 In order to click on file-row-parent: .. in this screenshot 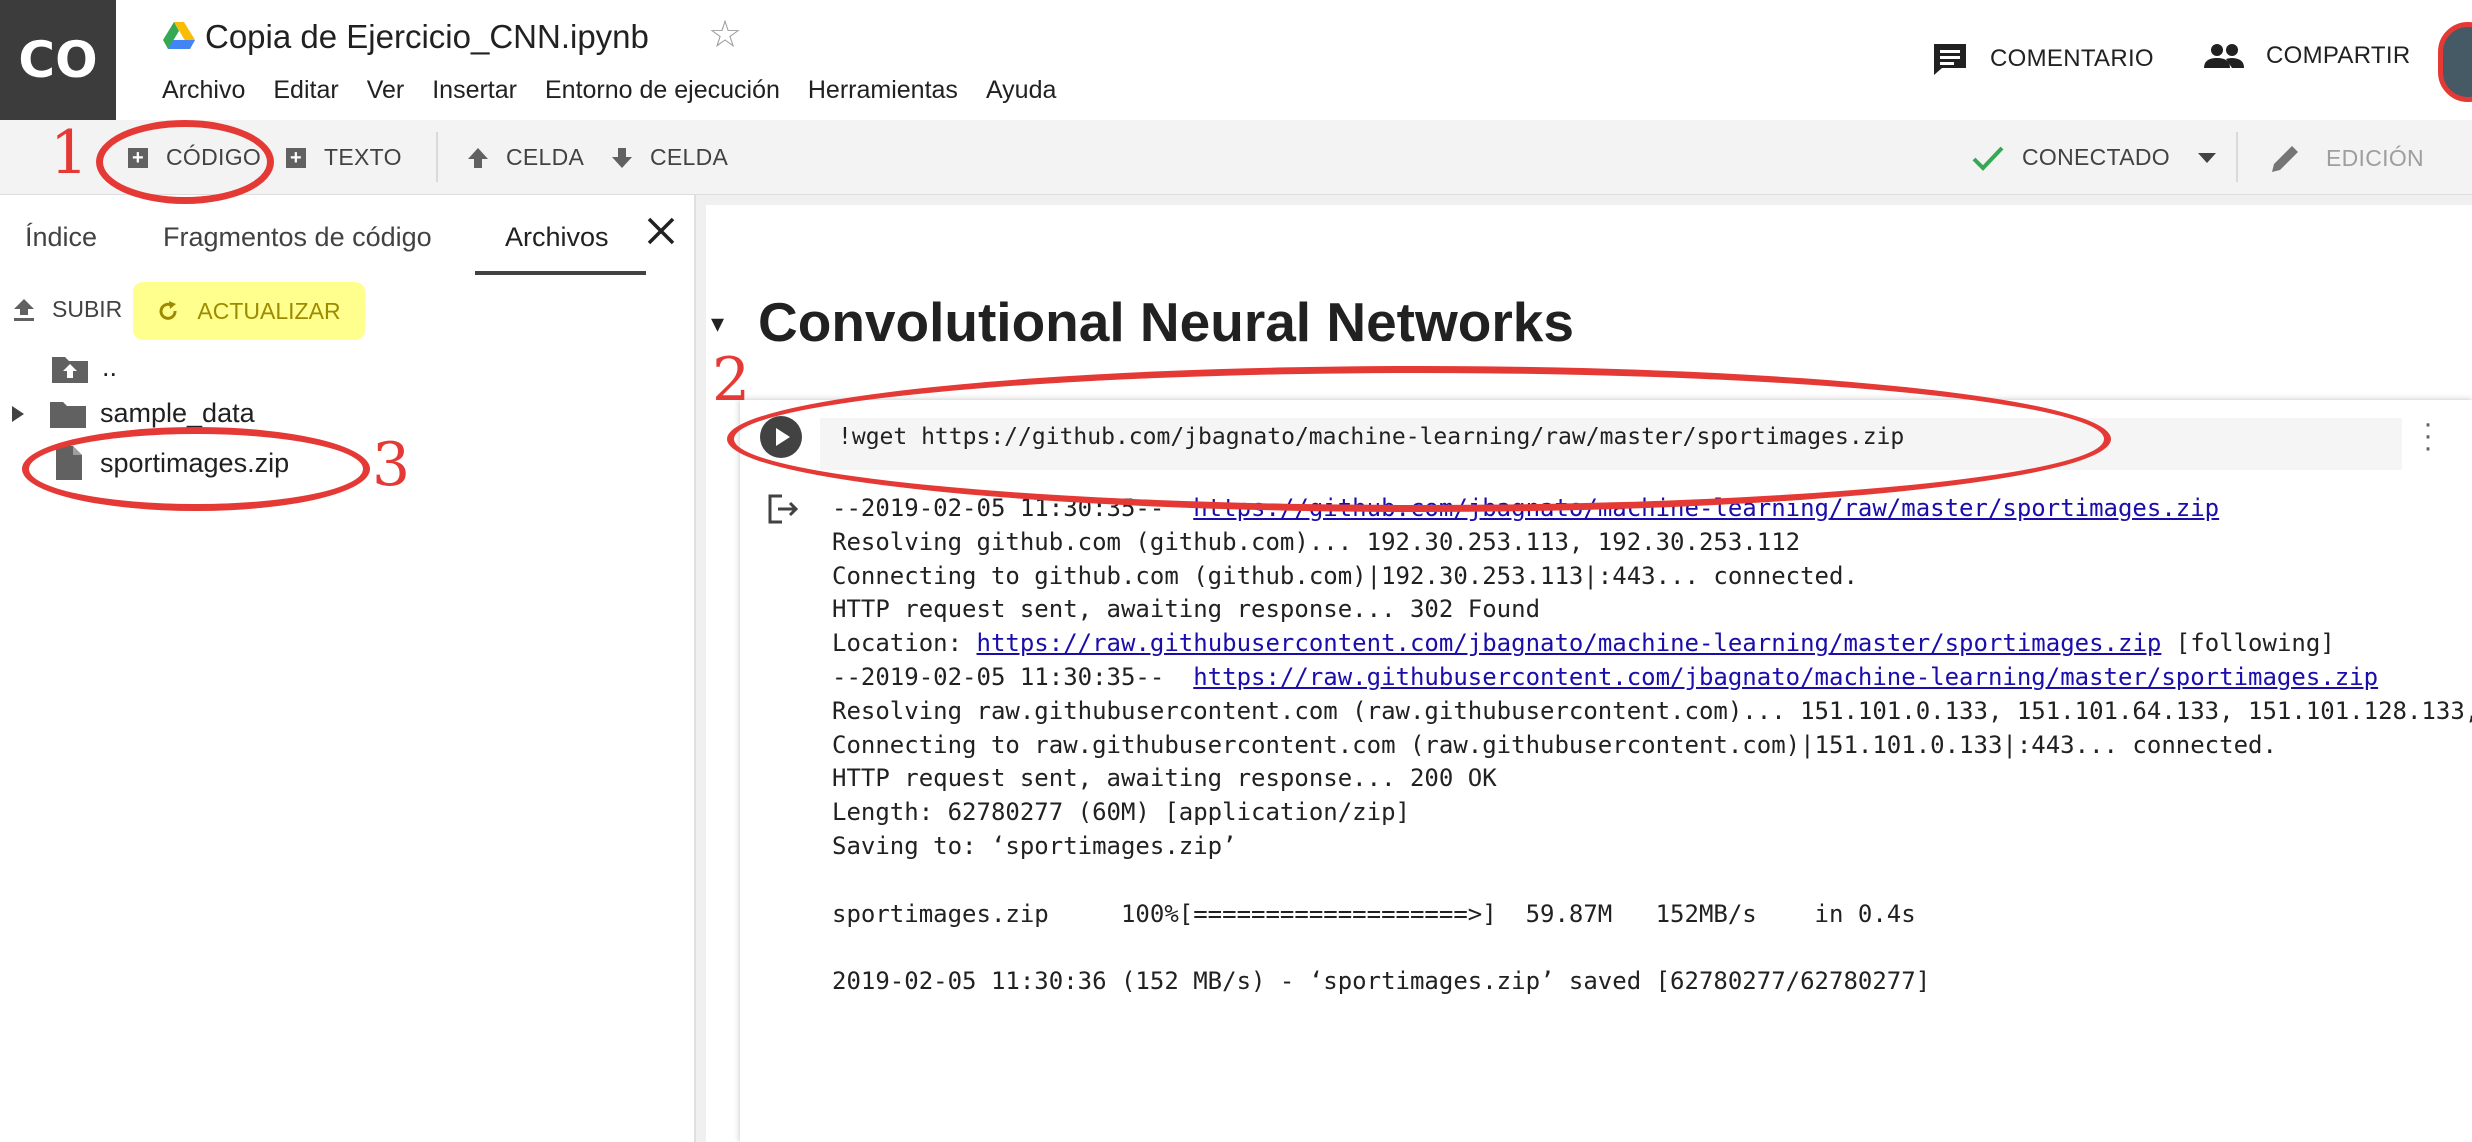, I will do `click(84, 367)`.